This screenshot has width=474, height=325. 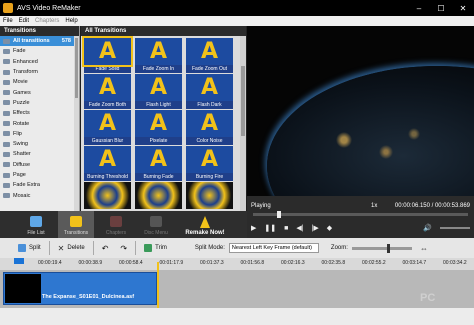 I want to click on transitions-scrollbar, so click(x=243, y=123).